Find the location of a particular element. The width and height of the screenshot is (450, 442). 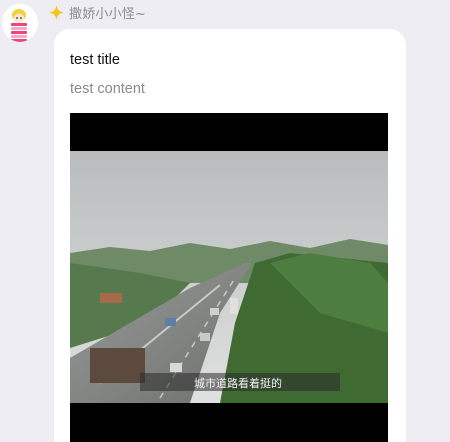

cartoon-avatar-icon is located at coordinates (20, 23).